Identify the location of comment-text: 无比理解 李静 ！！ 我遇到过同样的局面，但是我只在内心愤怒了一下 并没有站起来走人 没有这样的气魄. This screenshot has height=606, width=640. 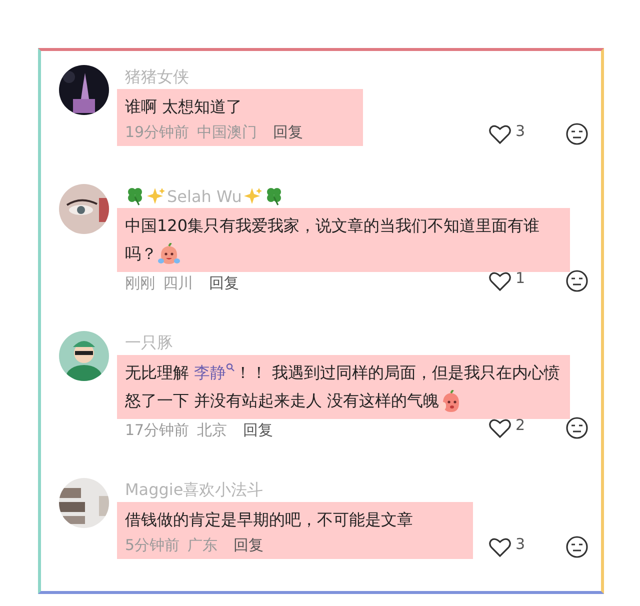
(342, 386).